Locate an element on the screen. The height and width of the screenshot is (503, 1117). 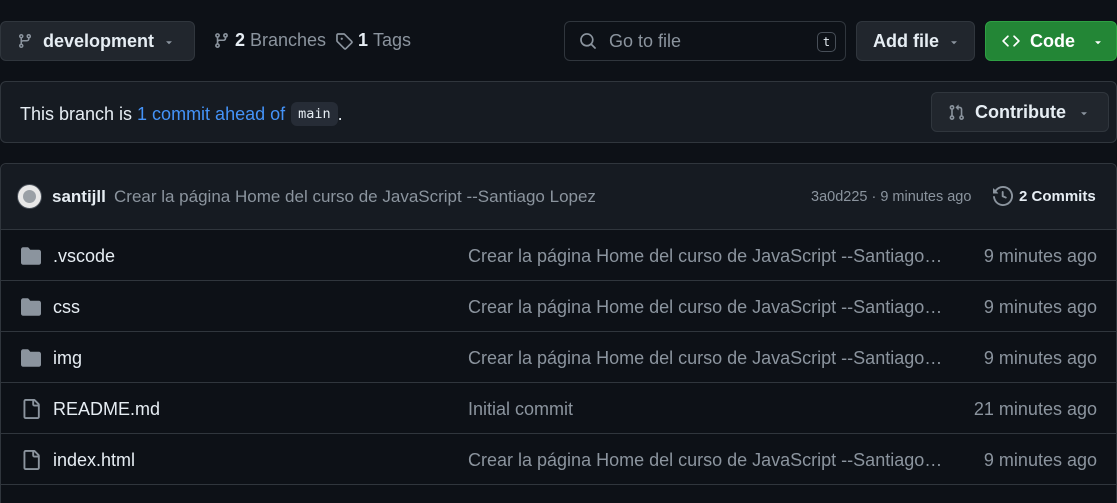
tag-icon is located at coordinates (344, 41).